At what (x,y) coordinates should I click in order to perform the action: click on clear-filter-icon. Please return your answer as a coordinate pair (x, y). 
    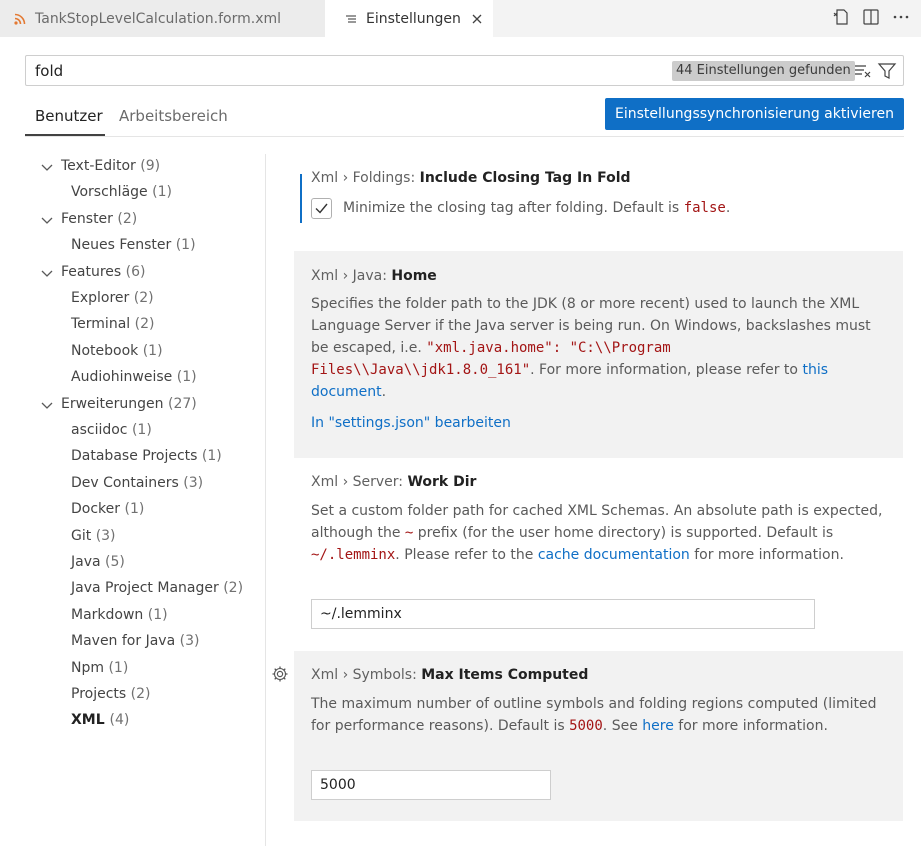
    Looking at the image, I should click on (863, 71).